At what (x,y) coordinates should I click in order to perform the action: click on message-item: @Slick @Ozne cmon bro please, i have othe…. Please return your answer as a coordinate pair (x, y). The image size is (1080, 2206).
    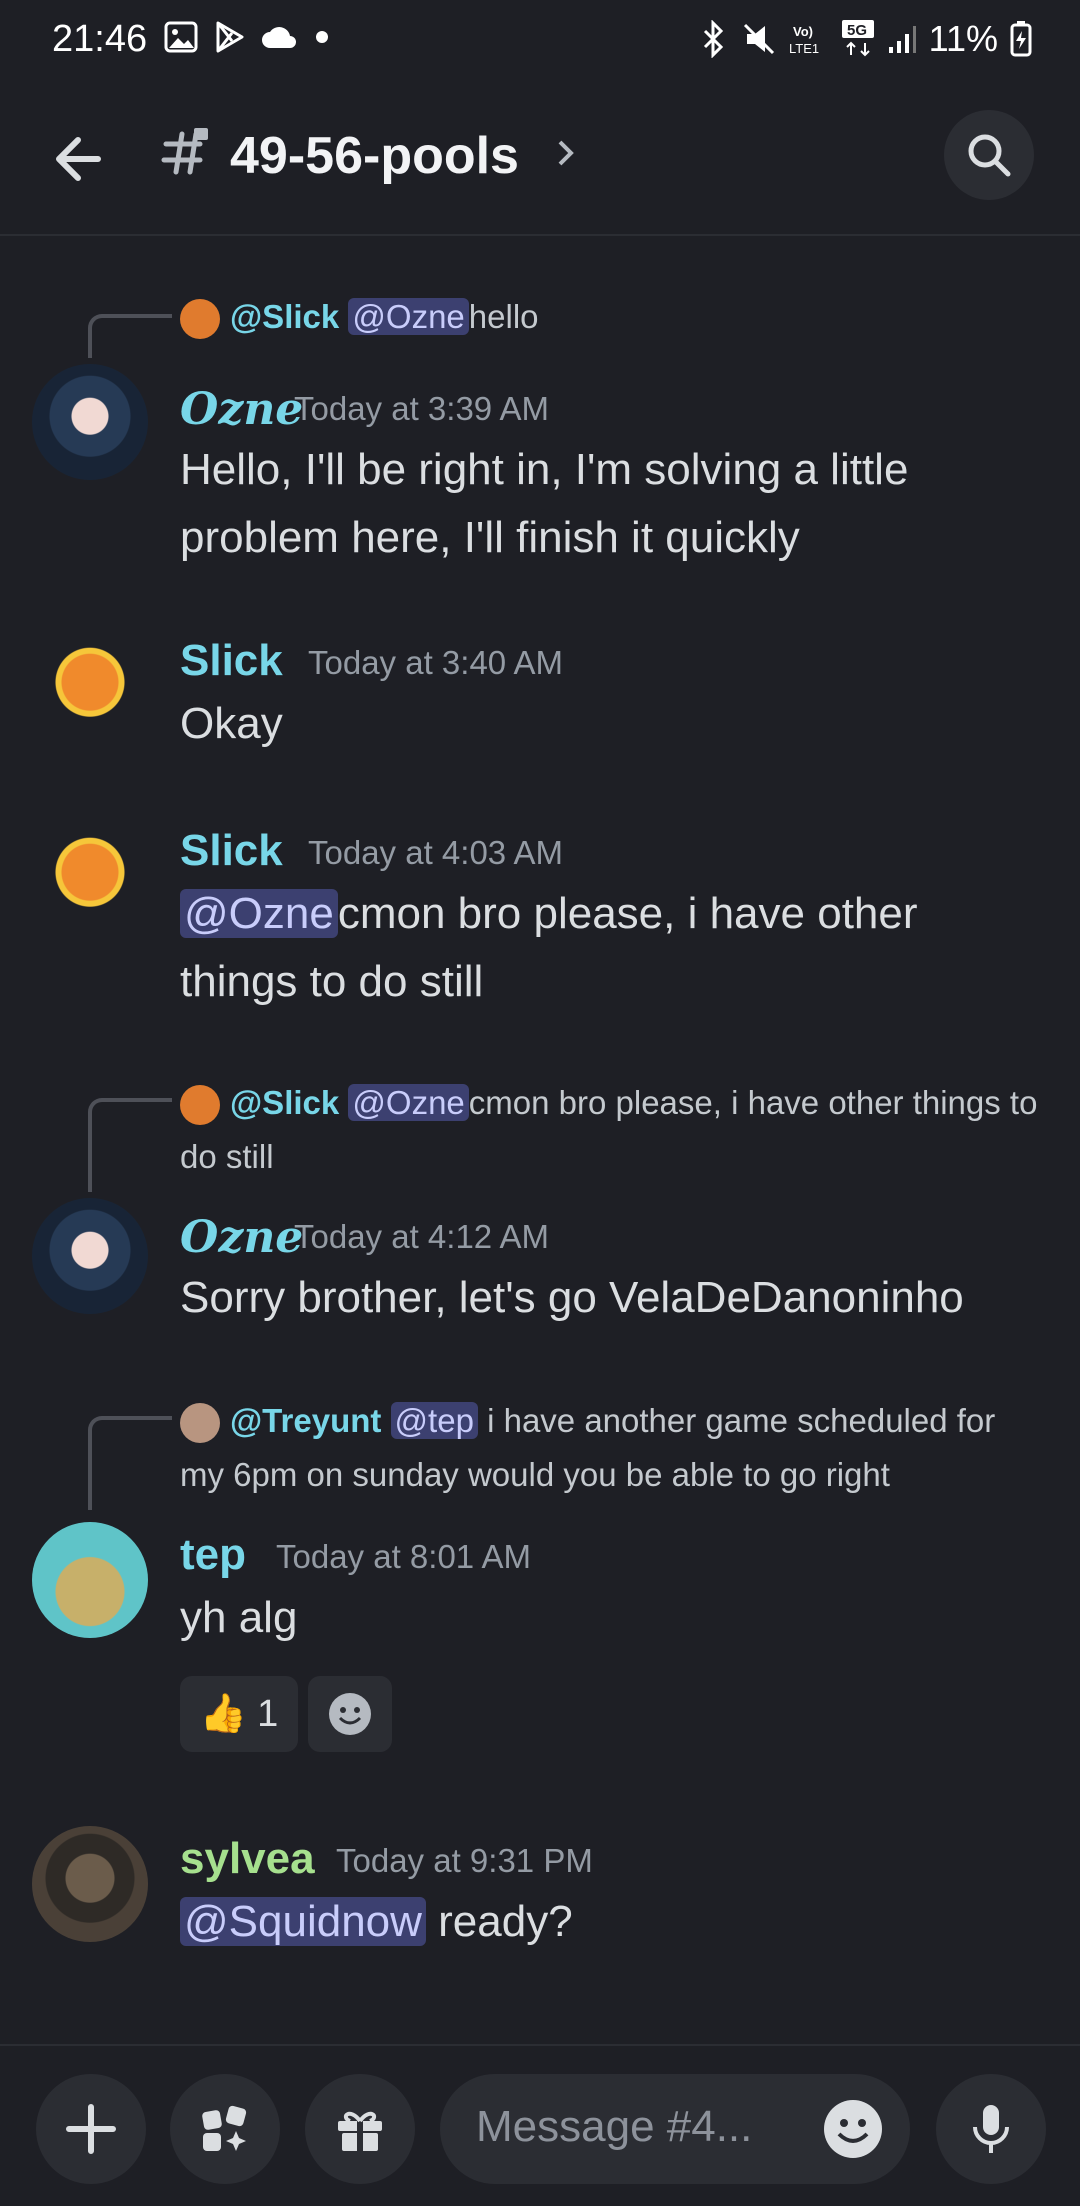
    Looking at the image, I should click on (540, 1206).